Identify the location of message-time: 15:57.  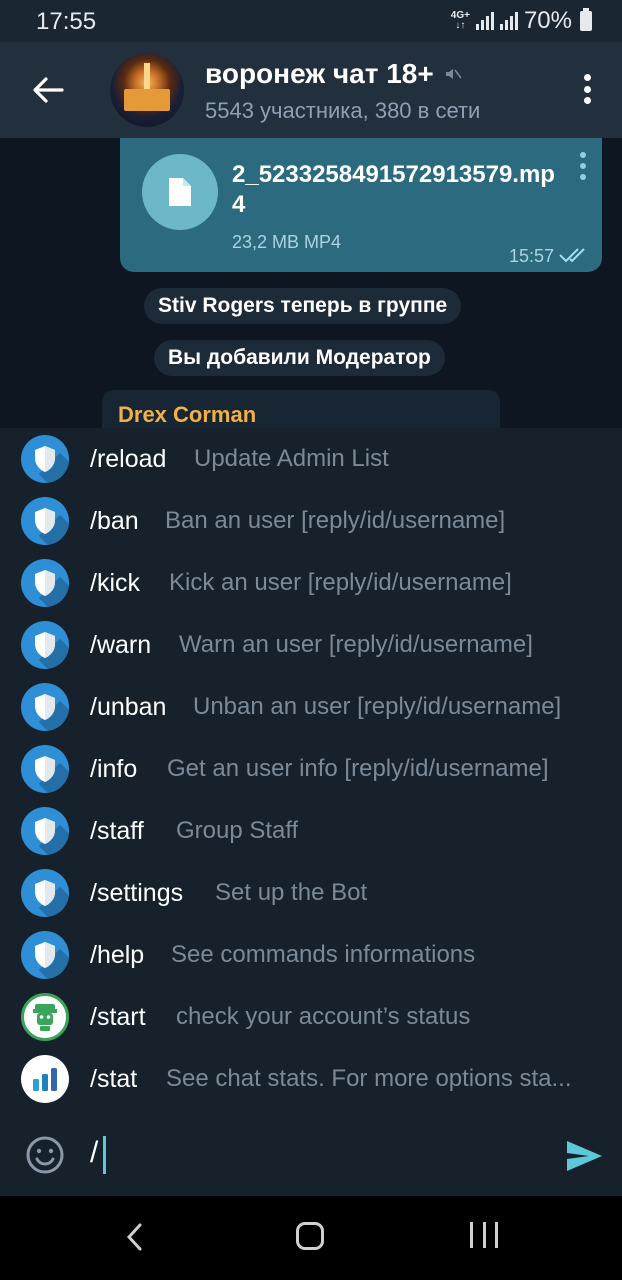
(531, 256).